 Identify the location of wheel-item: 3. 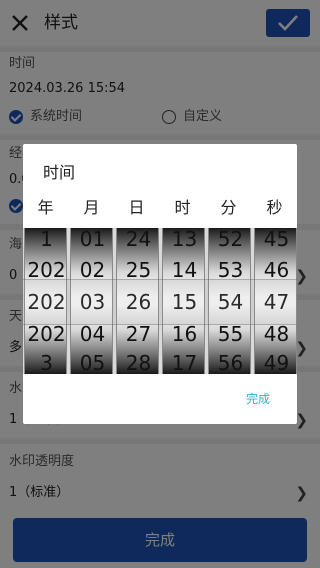
(46, 362).